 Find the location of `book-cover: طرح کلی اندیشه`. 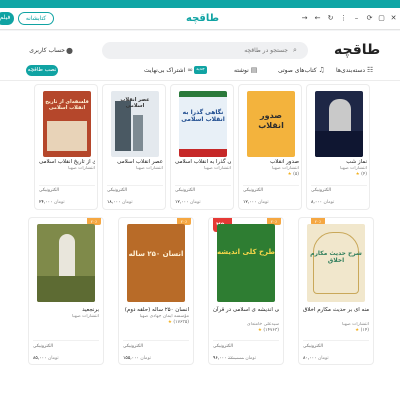

book-cover: طرح کلی اندیشه is located at coordinates (246, 263).